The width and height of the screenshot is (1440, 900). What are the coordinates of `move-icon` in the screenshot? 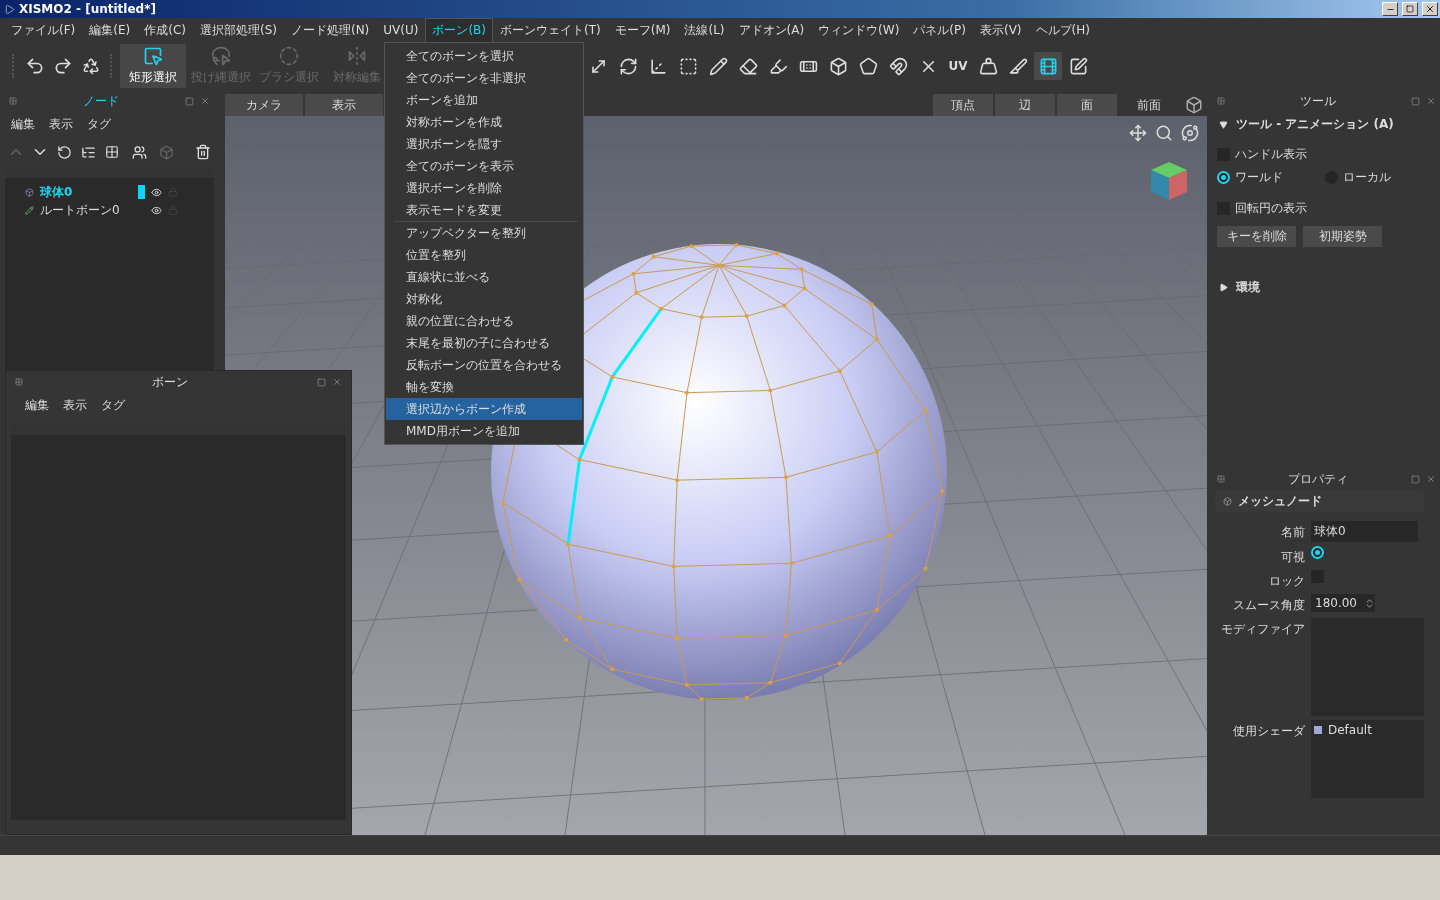 It's located at (1138, 133).